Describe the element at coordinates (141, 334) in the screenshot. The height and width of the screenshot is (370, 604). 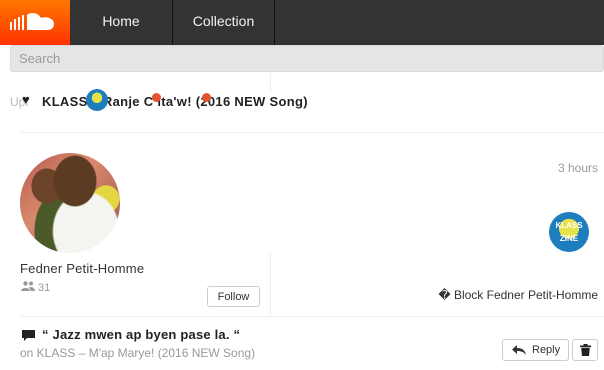
I see `comment-body: “ Jazz mwen ap byen pase la. “` at that location.